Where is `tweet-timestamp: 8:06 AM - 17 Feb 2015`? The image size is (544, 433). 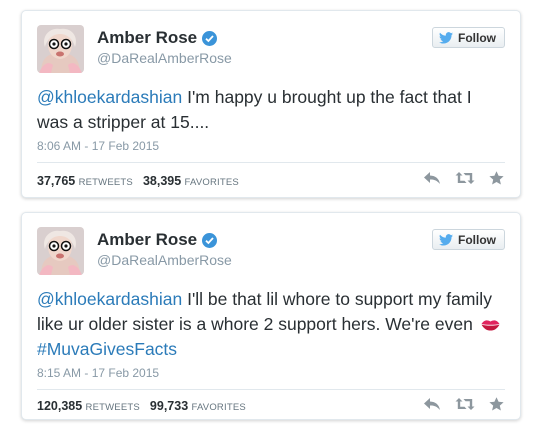
tweet-timestamp: 8:06 AM - 17 Feb 2015 is located at coordinates (98, 146).